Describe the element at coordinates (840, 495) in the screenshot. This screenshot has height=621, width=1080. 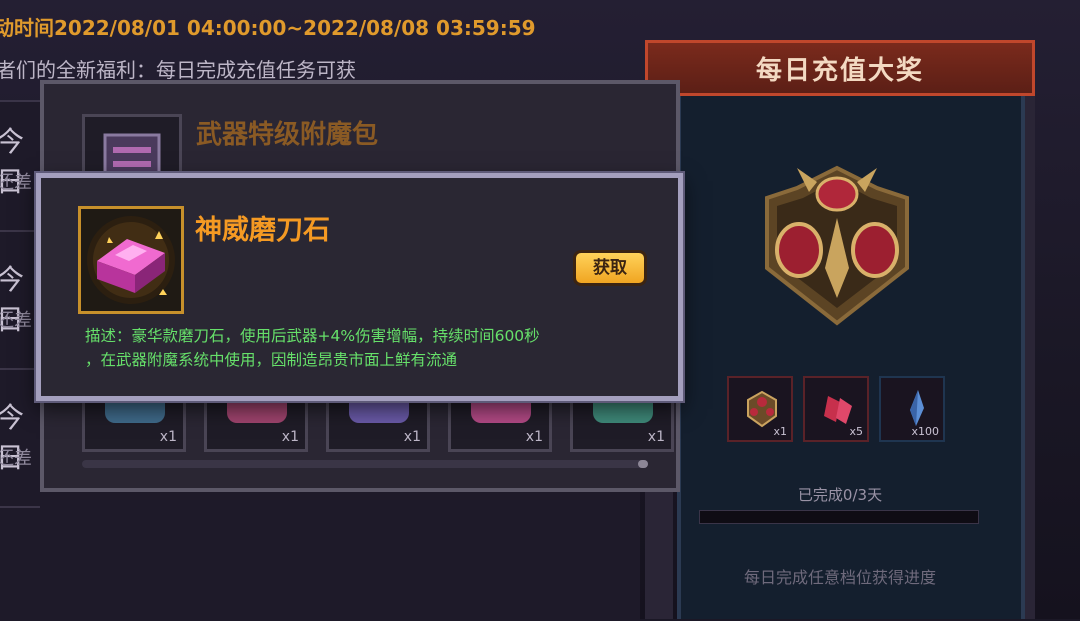
I see `progress-label: 已完成0/3天` at that location.